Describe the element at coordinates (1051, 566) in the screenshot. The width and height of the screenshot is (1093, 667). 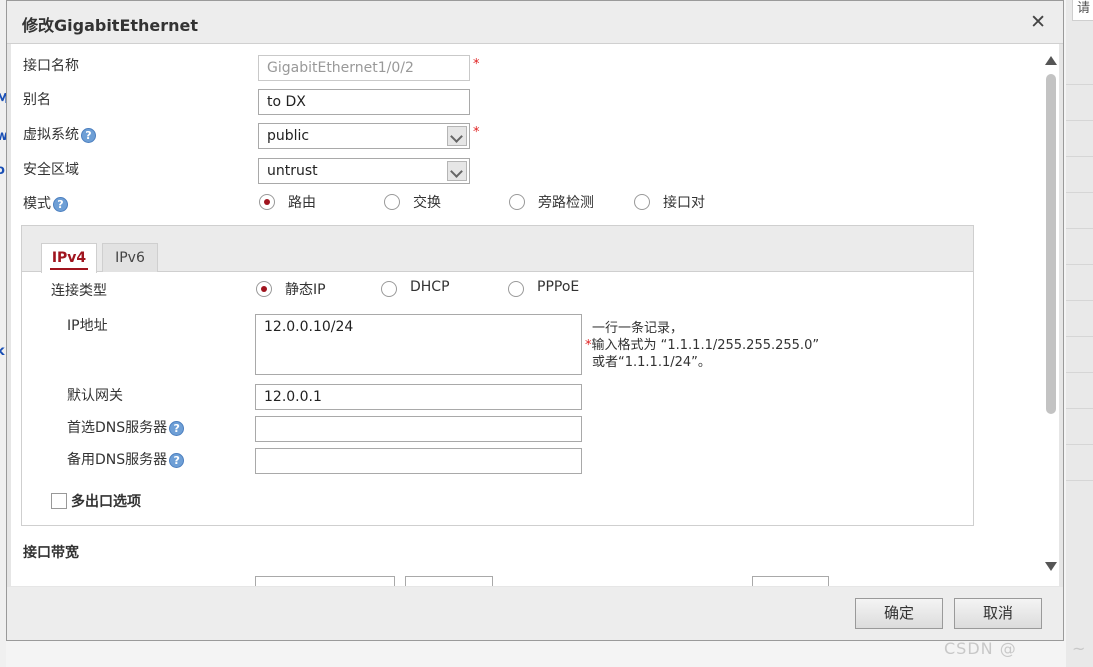
I see `scroll-down-icon` at that location.